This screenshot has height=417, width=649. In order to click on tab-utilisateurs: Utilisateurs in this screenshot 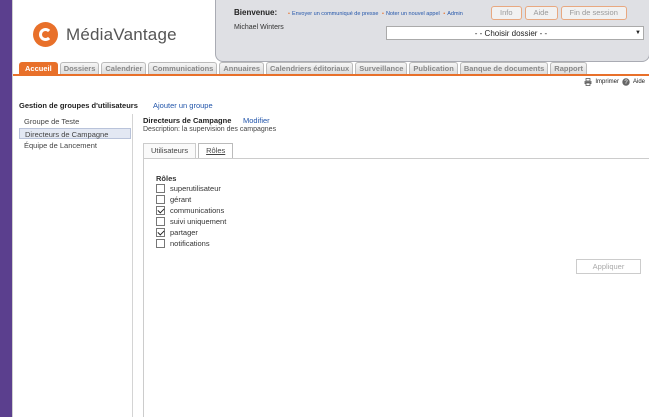, I will do `click(170, 150)`.